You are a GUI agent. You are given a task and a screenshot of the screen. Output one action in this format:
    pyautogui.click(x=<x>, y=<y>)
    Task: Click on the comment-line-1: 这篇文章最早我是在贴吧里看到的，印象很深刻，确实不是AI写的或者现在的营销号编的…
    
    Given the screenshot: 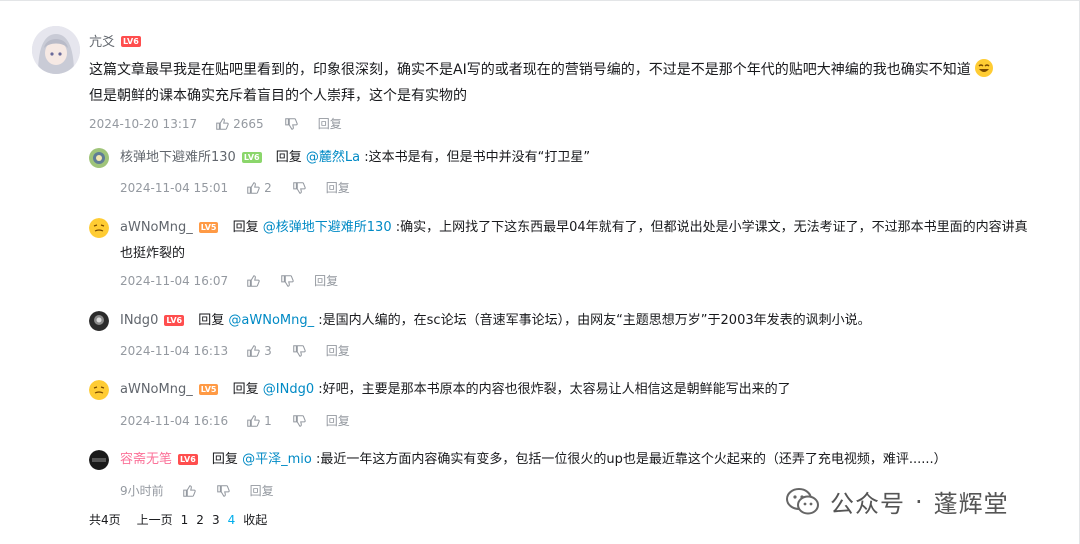 What is the action you would take?
    pyautogui.click(x=530, y=70)
    